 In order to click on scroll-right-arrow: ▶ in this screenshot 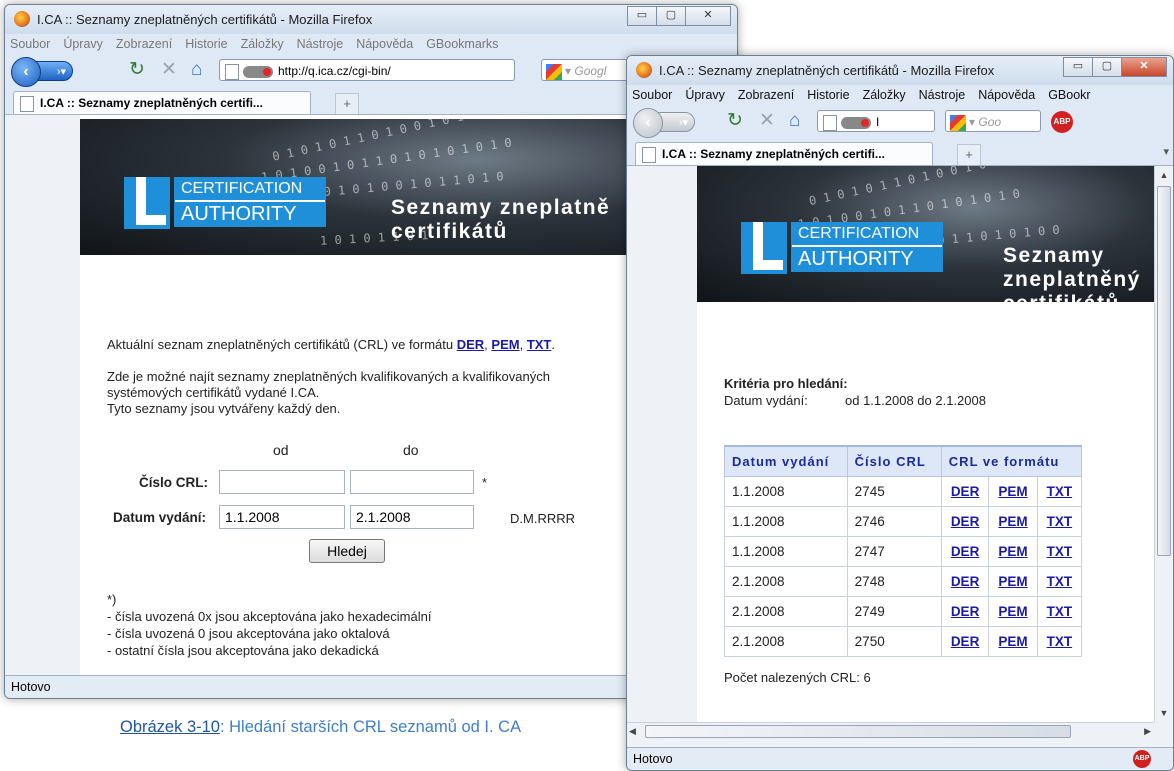, I will do `click(1147, 731)`.